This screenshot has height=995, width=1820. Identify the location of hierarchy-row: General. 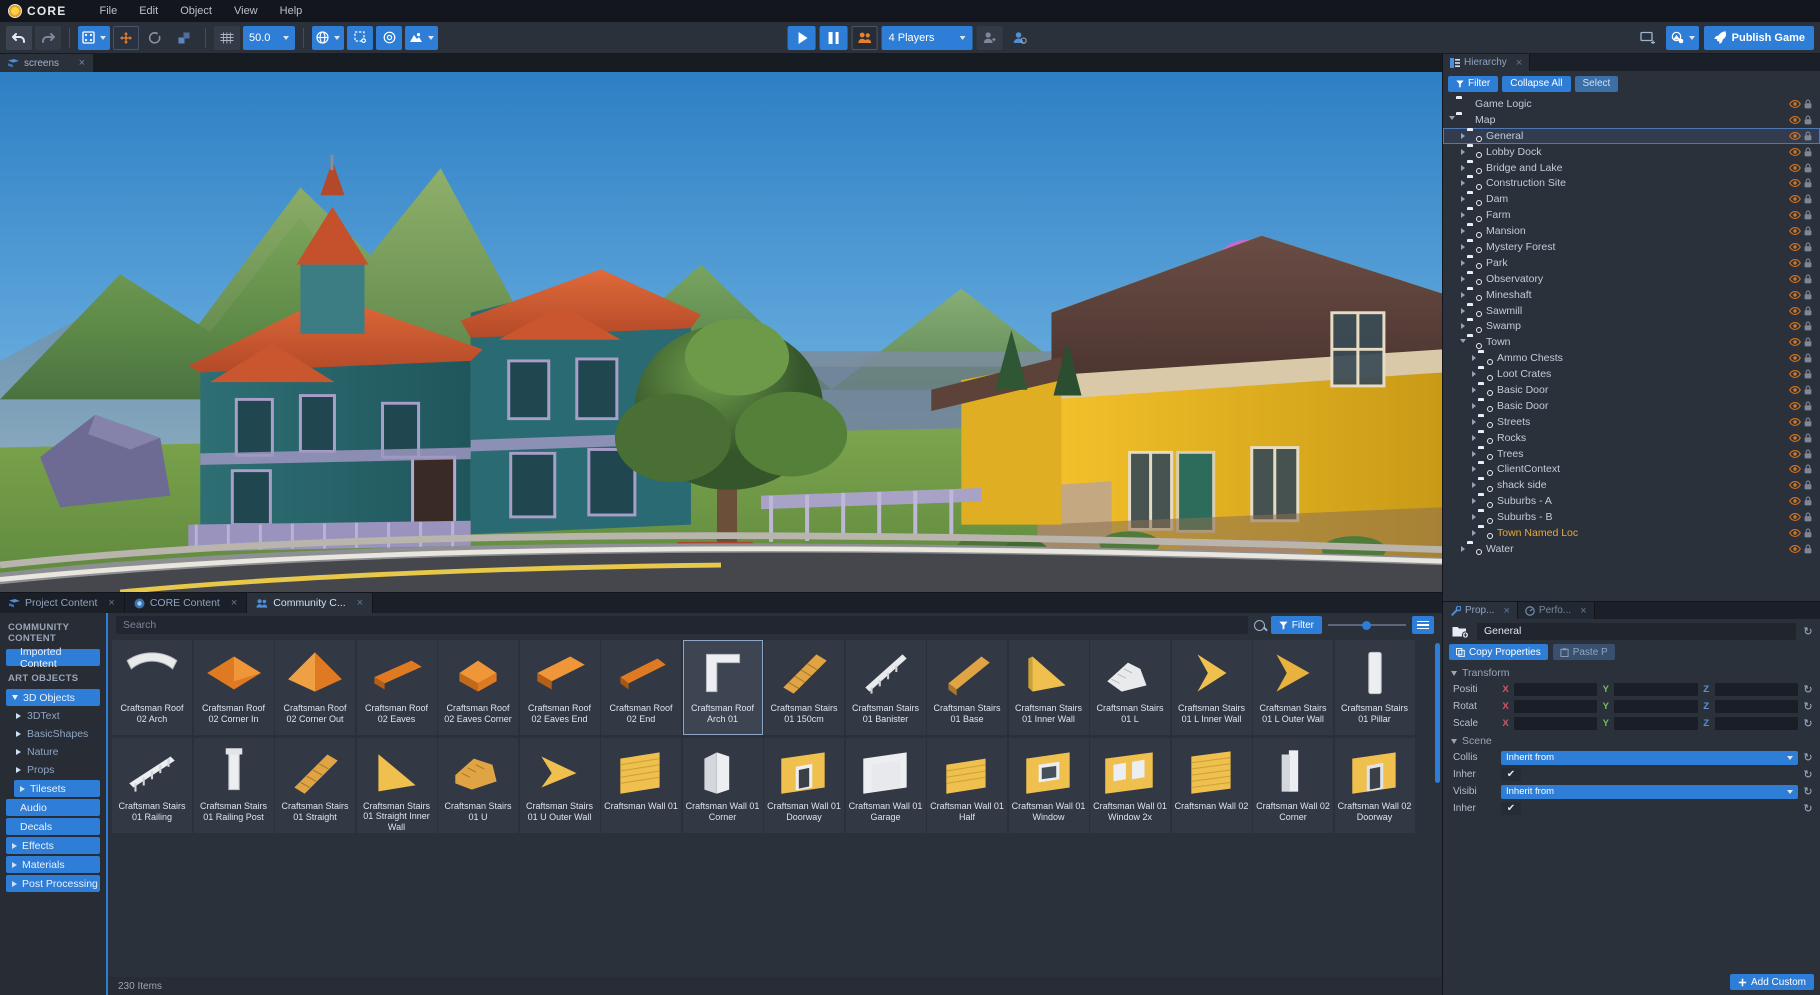
(1631, 135).